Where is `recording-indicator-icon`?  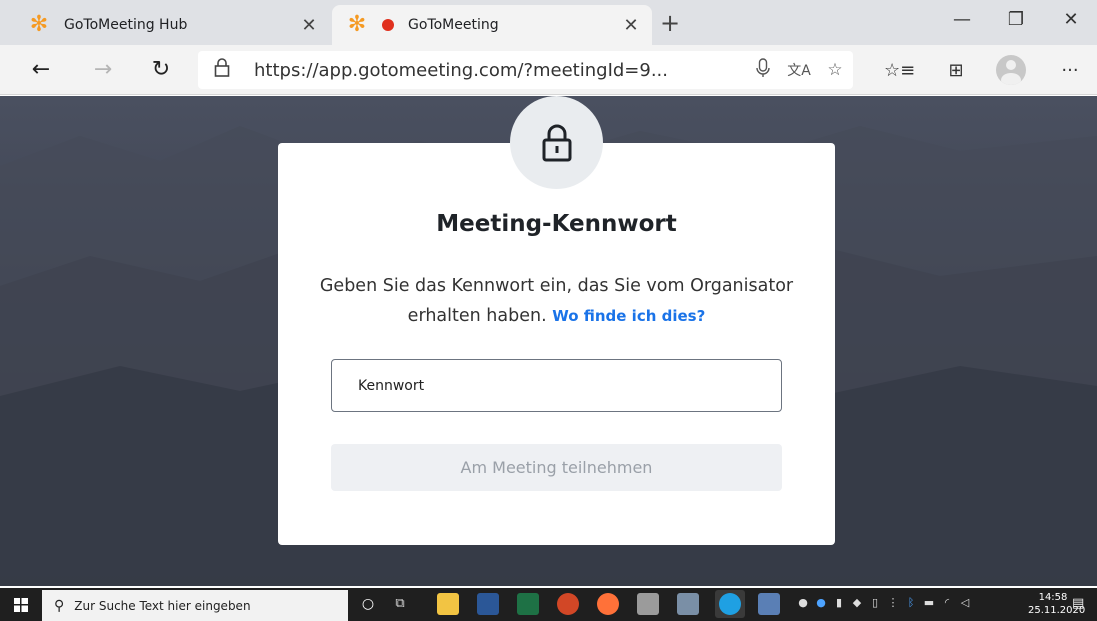 recording-indicator-icon is located at coordinates (388, 25).